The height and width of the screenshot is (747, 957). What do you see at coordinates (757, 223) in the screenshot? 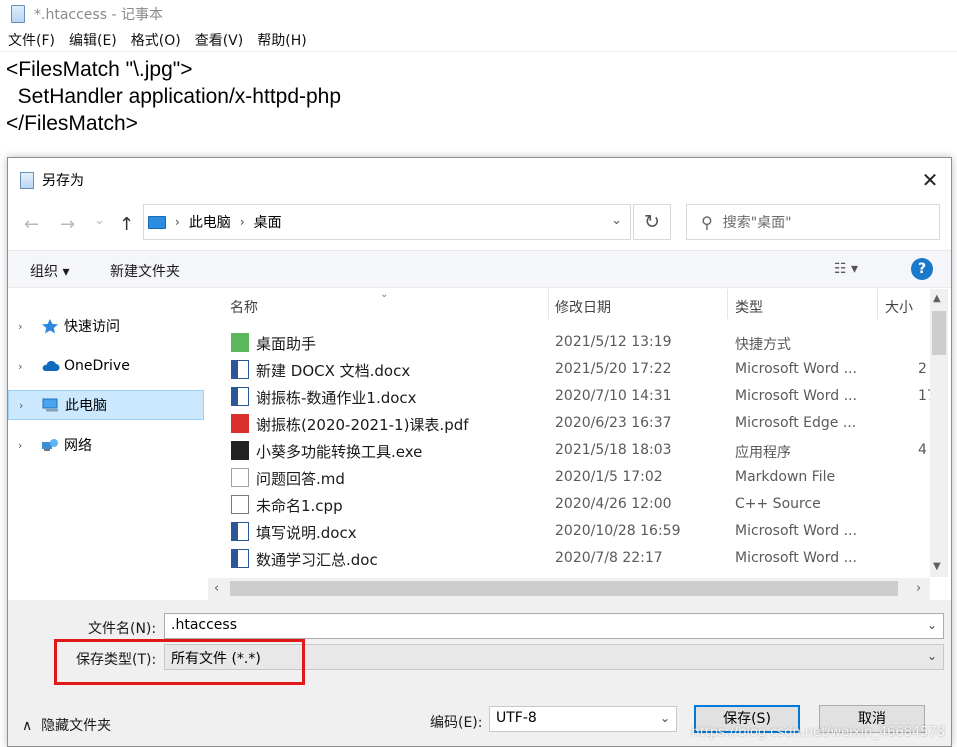
I see `search-placeholder: 搜索"桌面"` at bounding box center [757, 223].